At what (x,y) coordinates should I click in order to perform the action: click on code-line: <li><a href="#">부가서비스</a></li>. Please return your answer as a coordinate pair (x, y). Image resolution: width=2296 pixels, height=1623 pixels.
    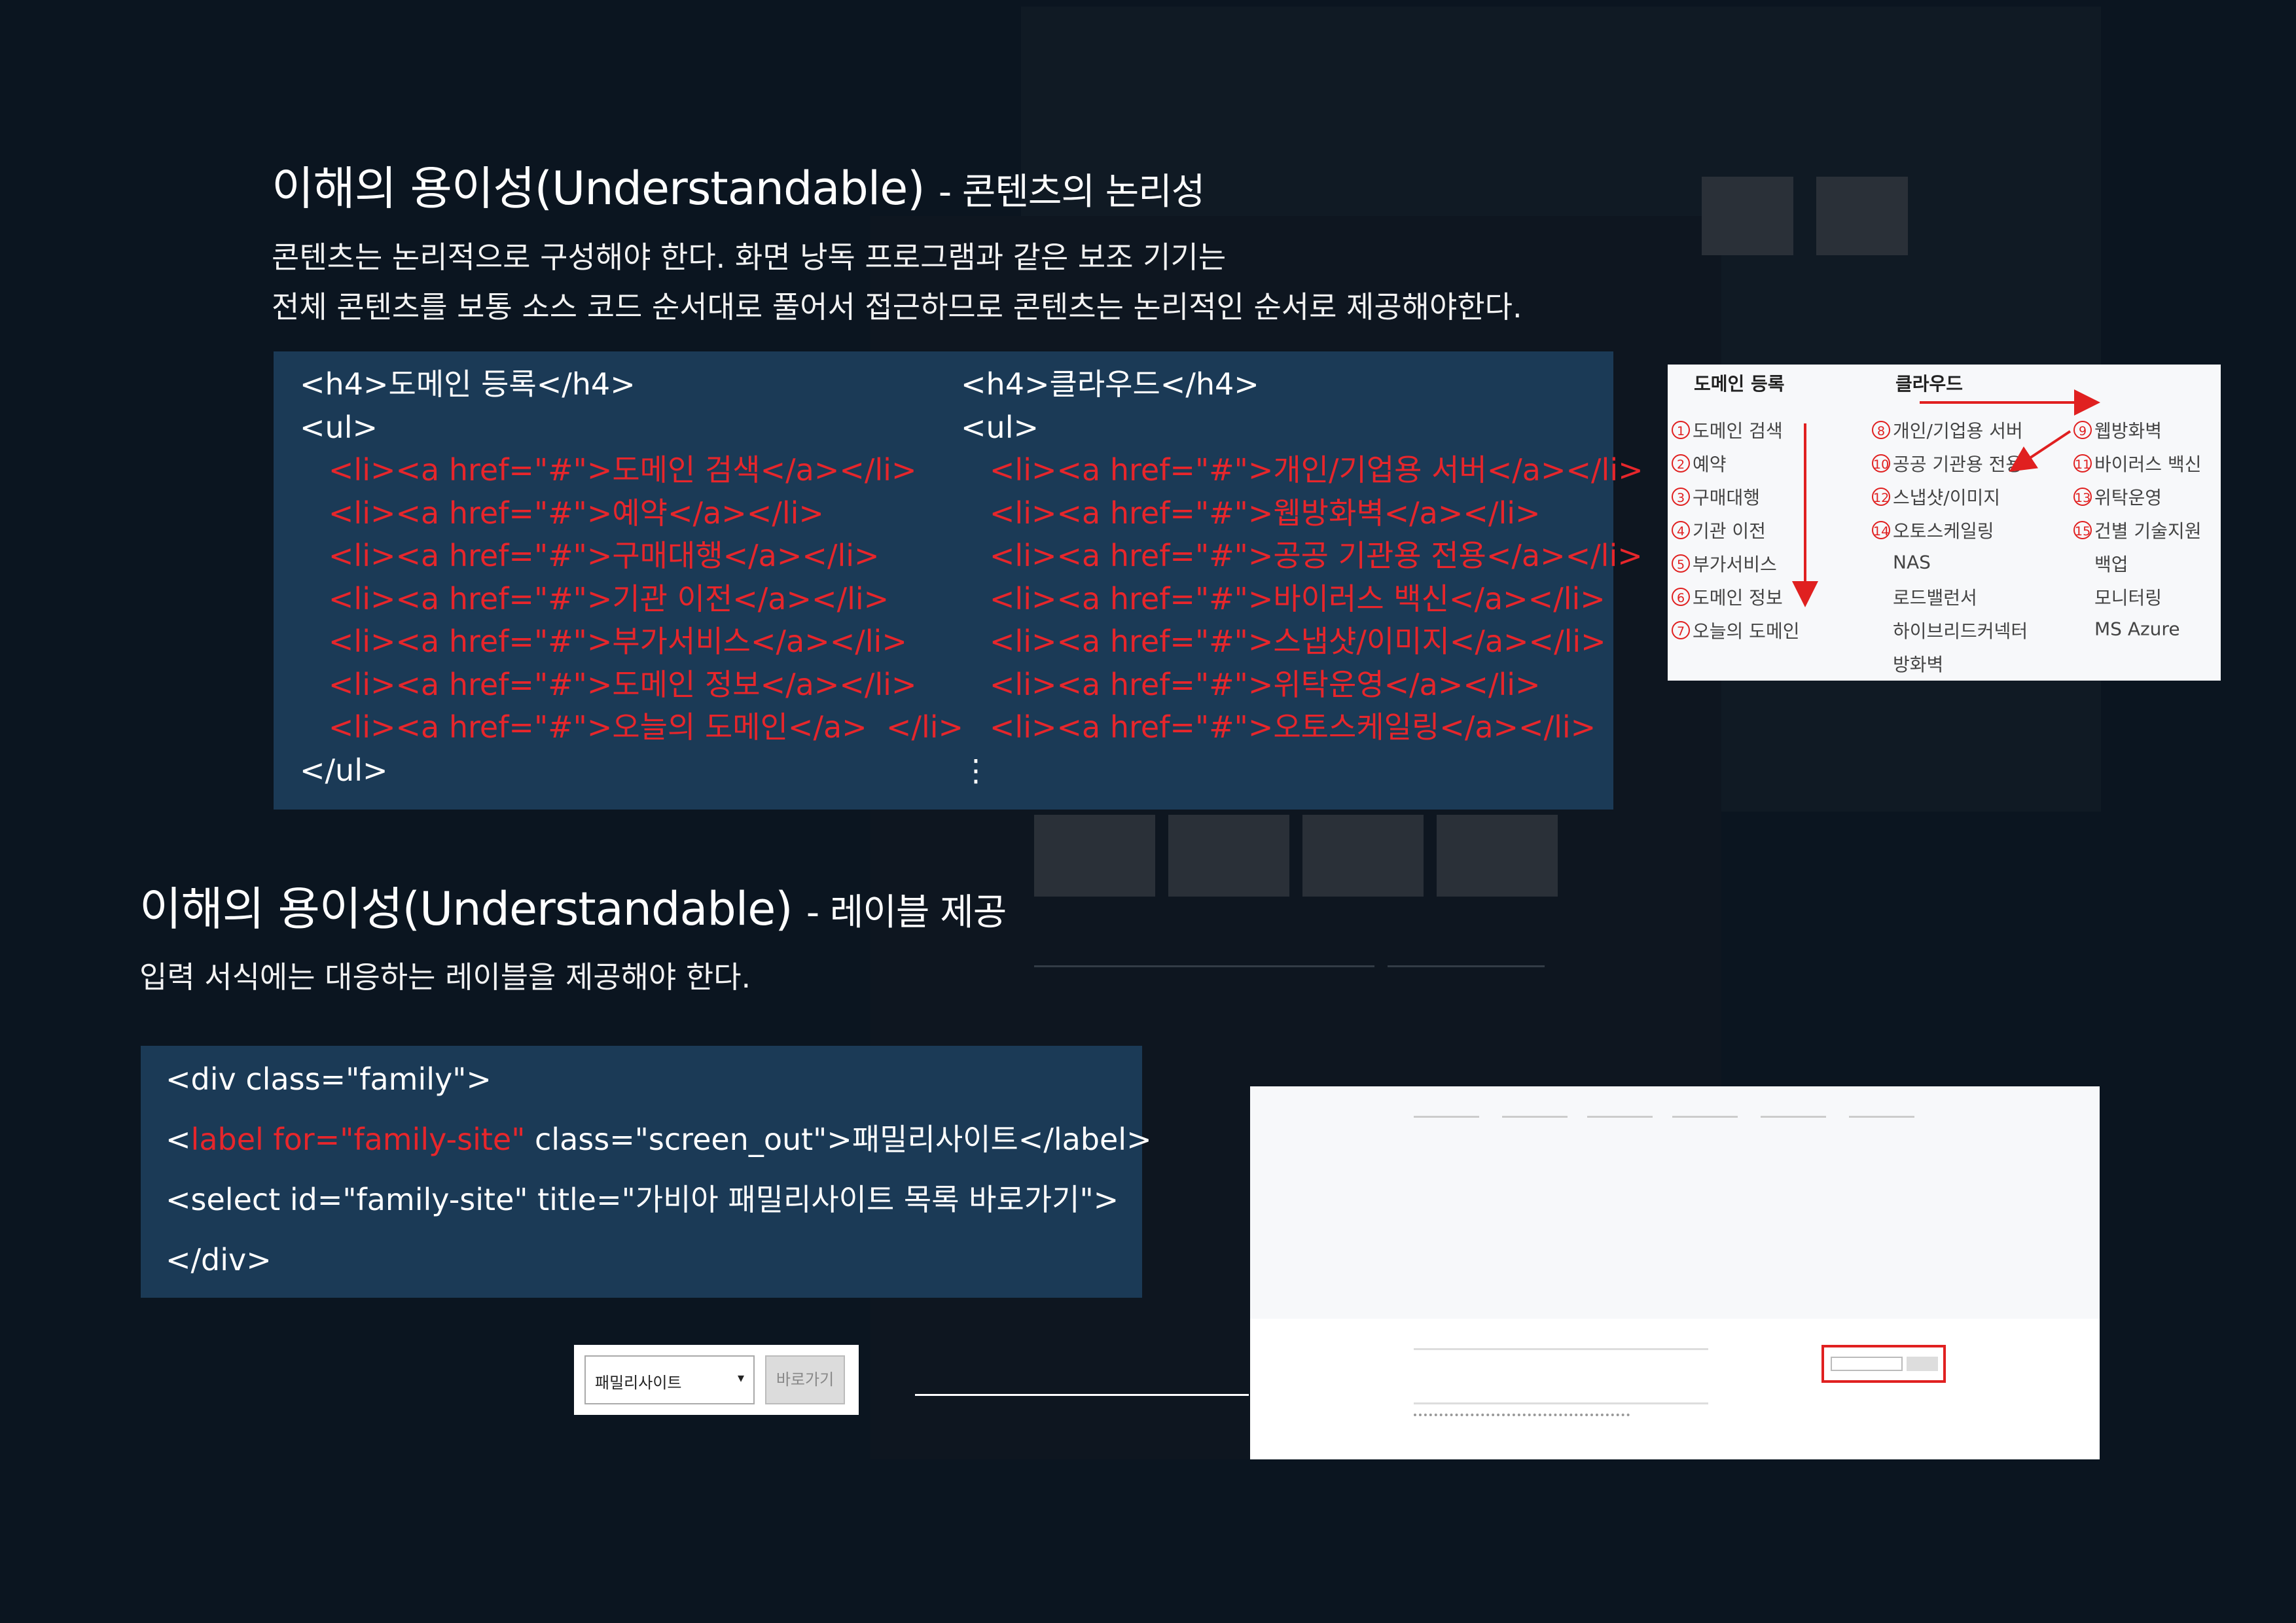
    Looking at the image, I should click on (603, 641).